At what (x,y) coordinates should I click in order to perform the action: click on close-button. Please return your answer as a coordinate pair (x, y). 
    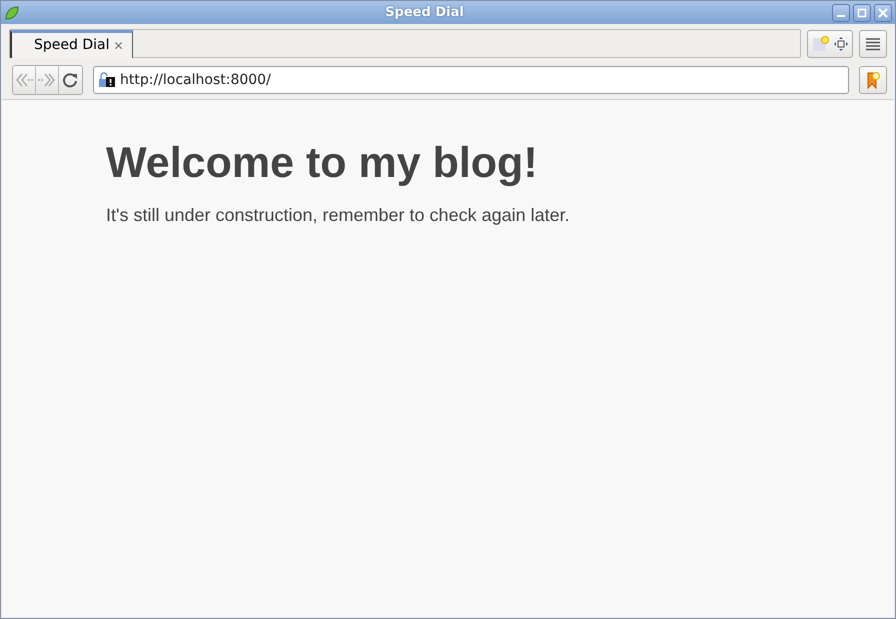
    Looking at the image, I should click on (883, 13).